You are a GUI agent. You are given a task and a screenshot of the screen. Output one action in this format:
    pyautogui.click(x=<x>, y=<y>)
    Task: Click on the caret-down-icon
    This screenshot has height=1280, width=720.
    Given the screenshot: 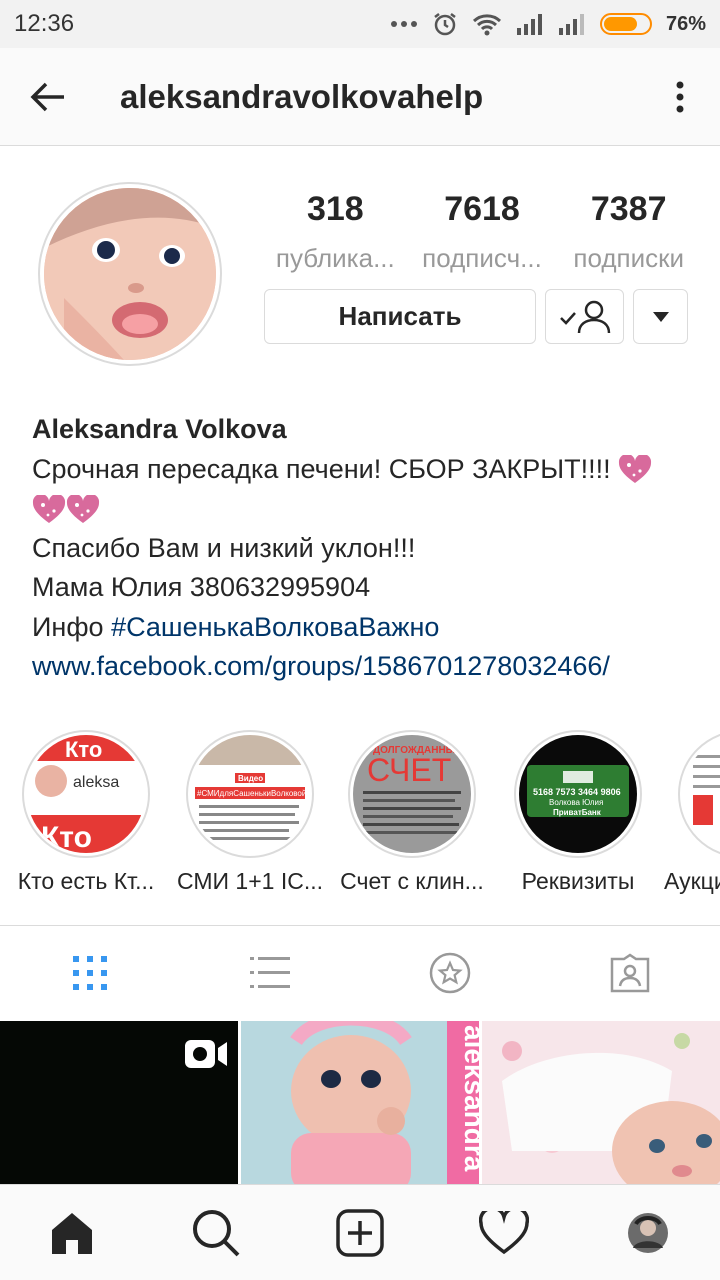 What is the action you would take?
    pyautogui.click(x=660, y=316)
    